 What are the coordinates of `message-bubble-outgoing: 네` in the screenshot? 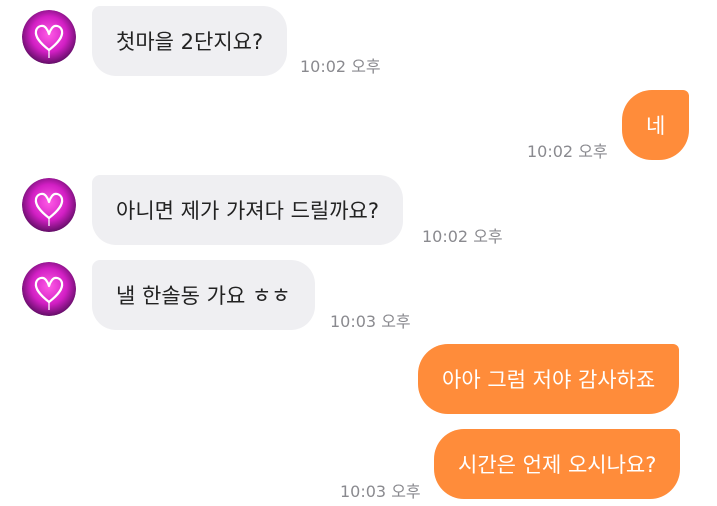 It's located at (656, 125).